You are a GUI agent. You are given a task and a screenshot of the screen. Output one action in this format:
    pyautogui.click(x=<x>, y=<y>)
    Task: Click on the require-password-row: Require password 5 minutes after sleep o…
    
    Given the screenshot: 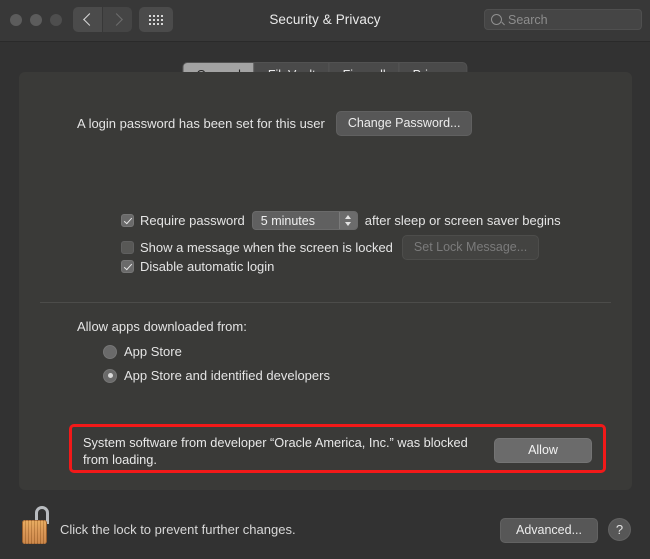 What is the action you would take?
    pyautogui.click(x=341, y=220)
    